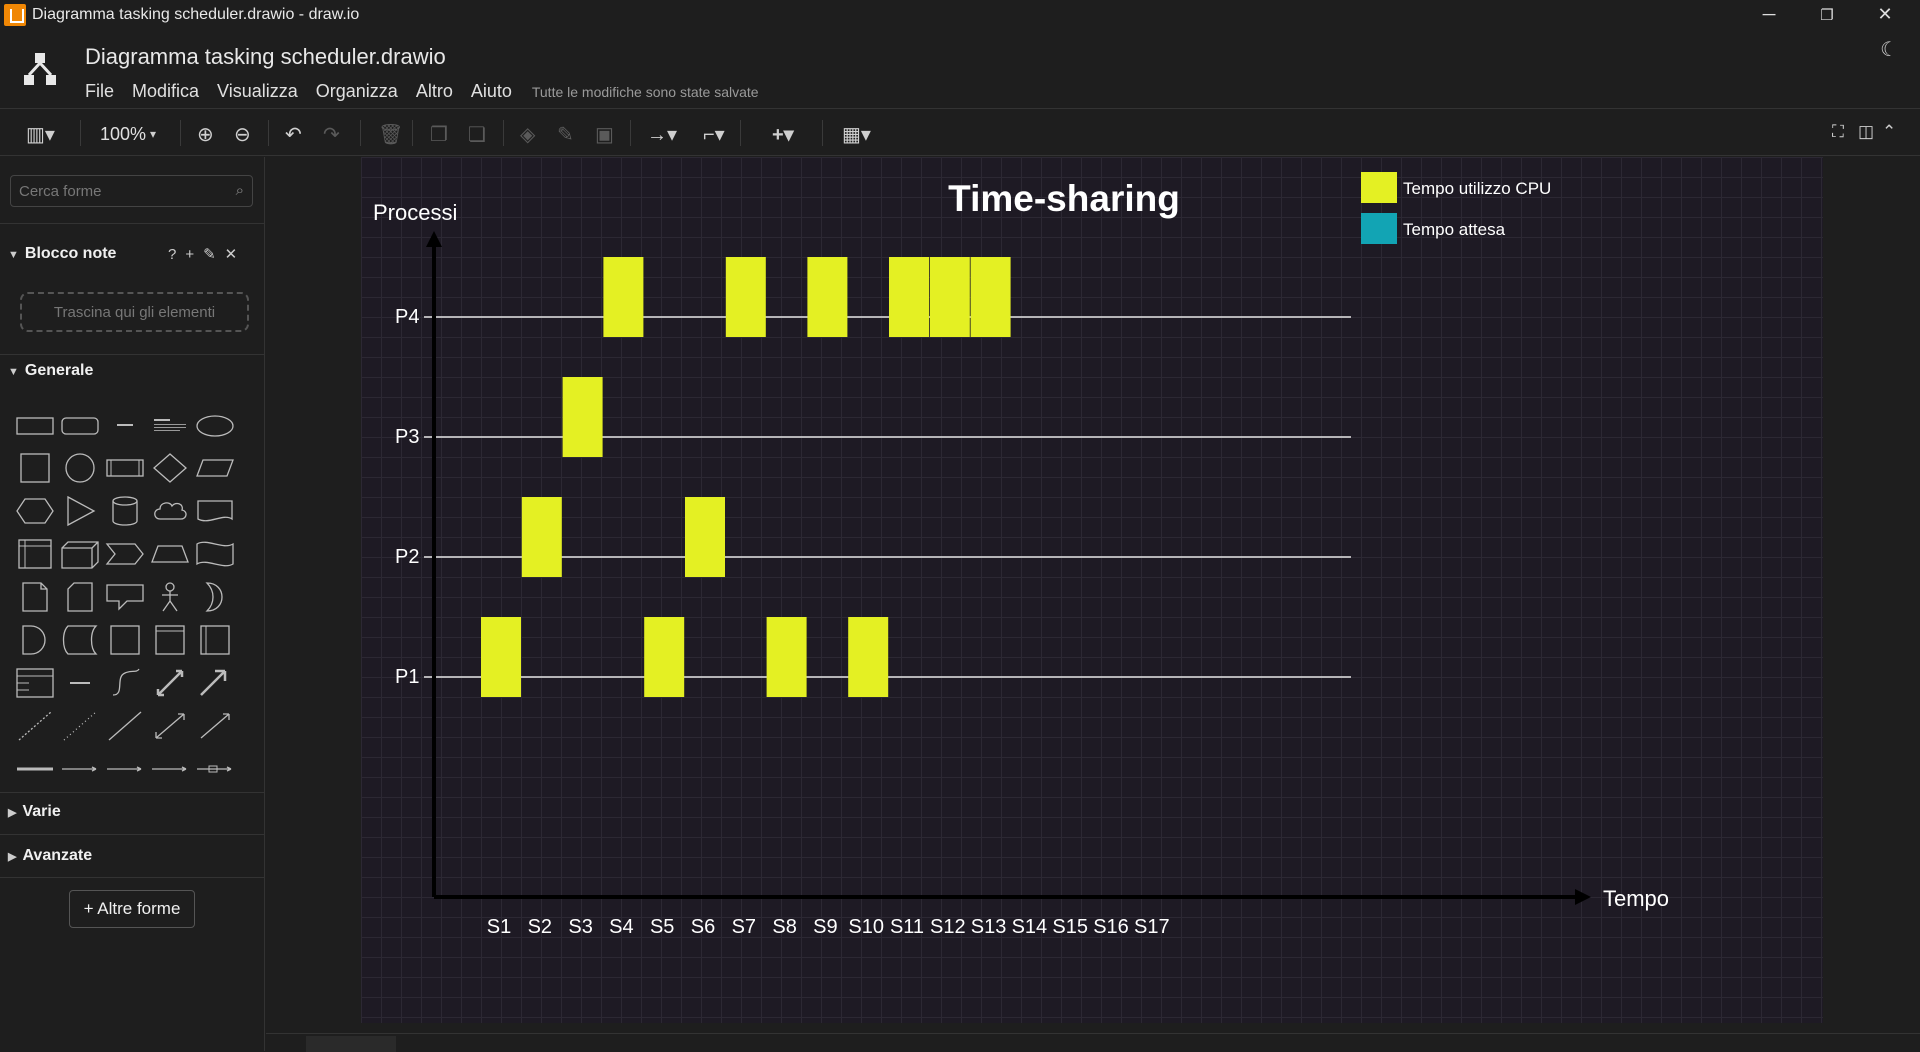 Image resolution: width=1920 pixels, height=1052 pixels. I want to click on sidebar-layout-icon: ▥▾, so click(40, 134).